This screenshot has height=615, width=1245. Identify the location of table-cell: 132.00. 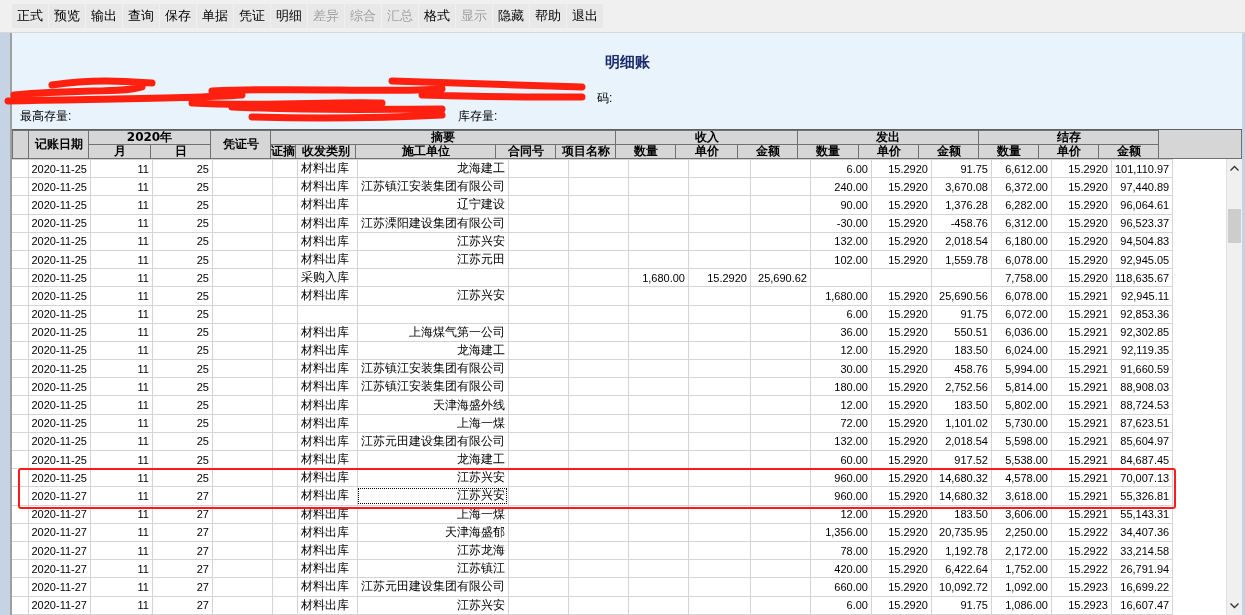
(841, 241).